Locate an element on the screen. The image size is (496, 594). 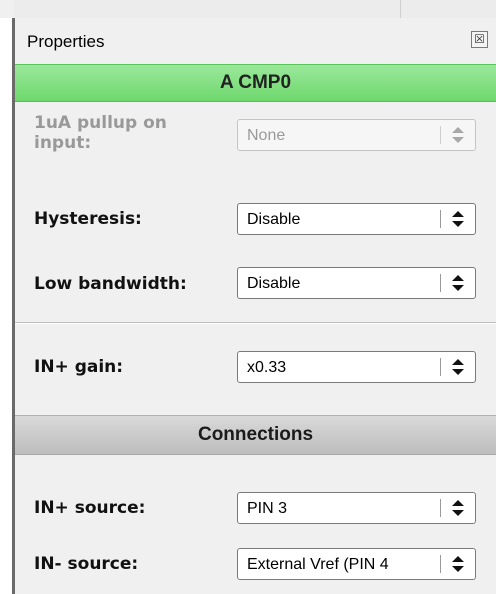
pullup-label: 1uA pullup on input: is located at coordinates (100, 133).